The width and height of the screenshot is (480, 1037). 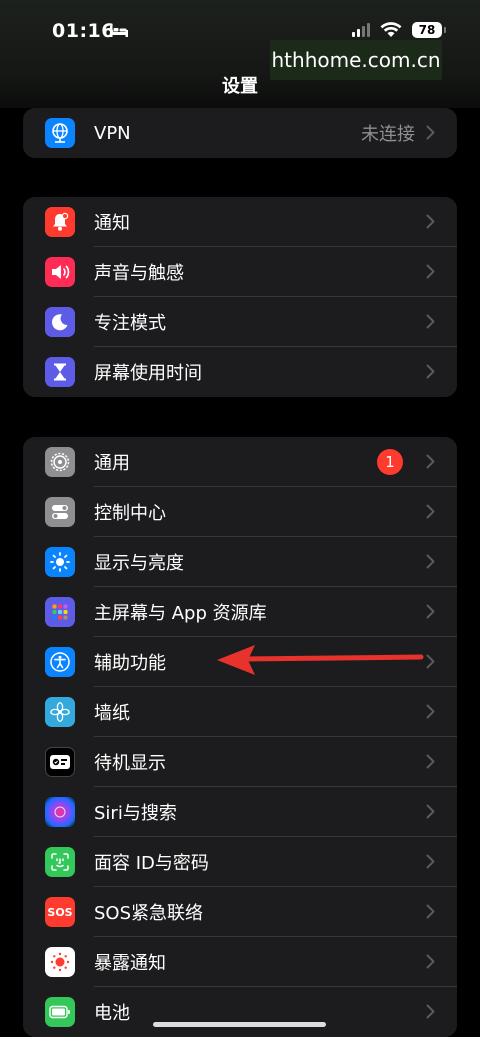 What do you see at coordinates (83, 31) in the screenshot?
I see `clock: 01:16` at bounding box center [83, 31].